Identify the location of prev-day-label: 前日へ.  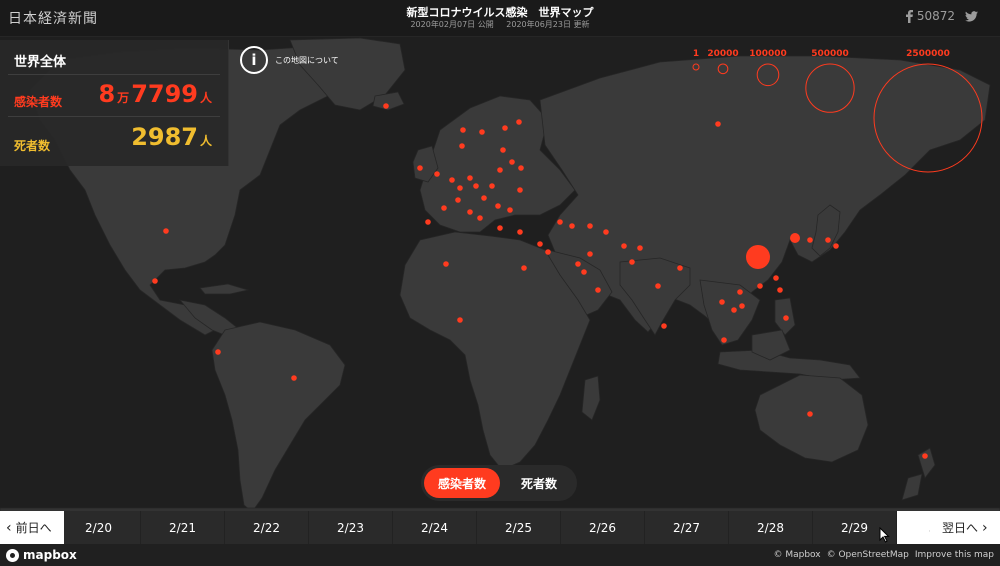
(33, 528).